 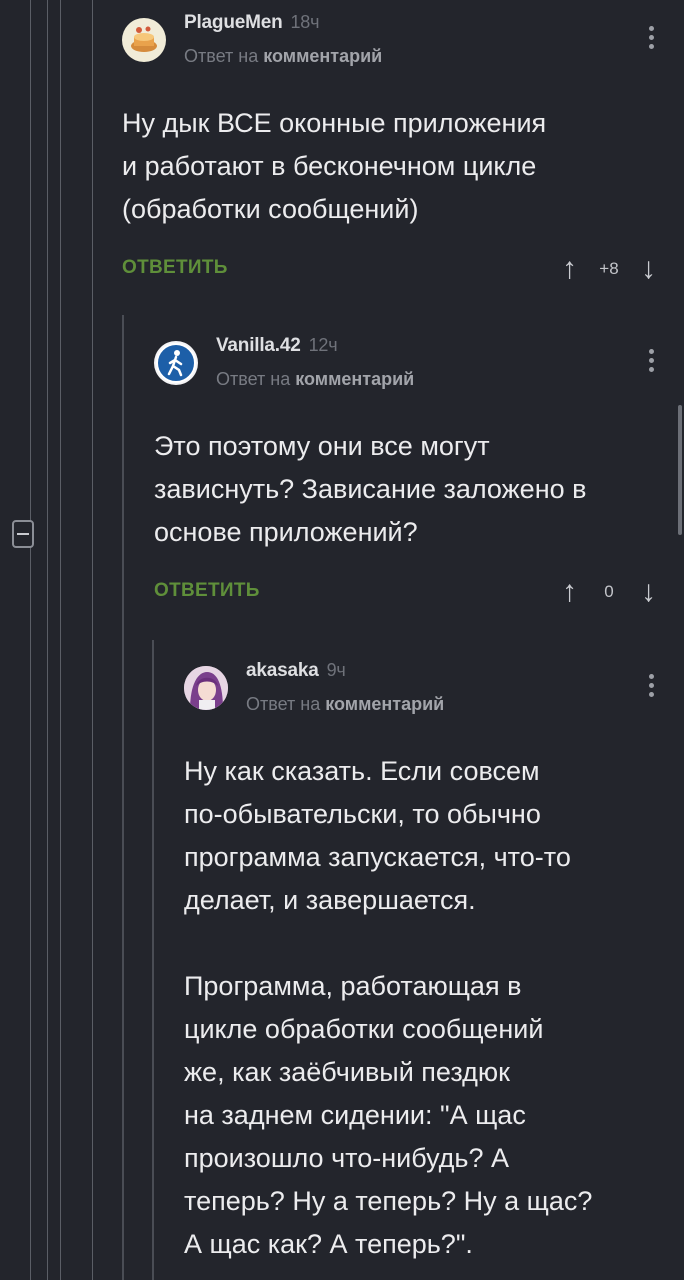 What do you see at coordinates (277, 346) in the screenshot?
I see `comment-author: Vanilla.42 12ч` at bounding box center [277, 346].